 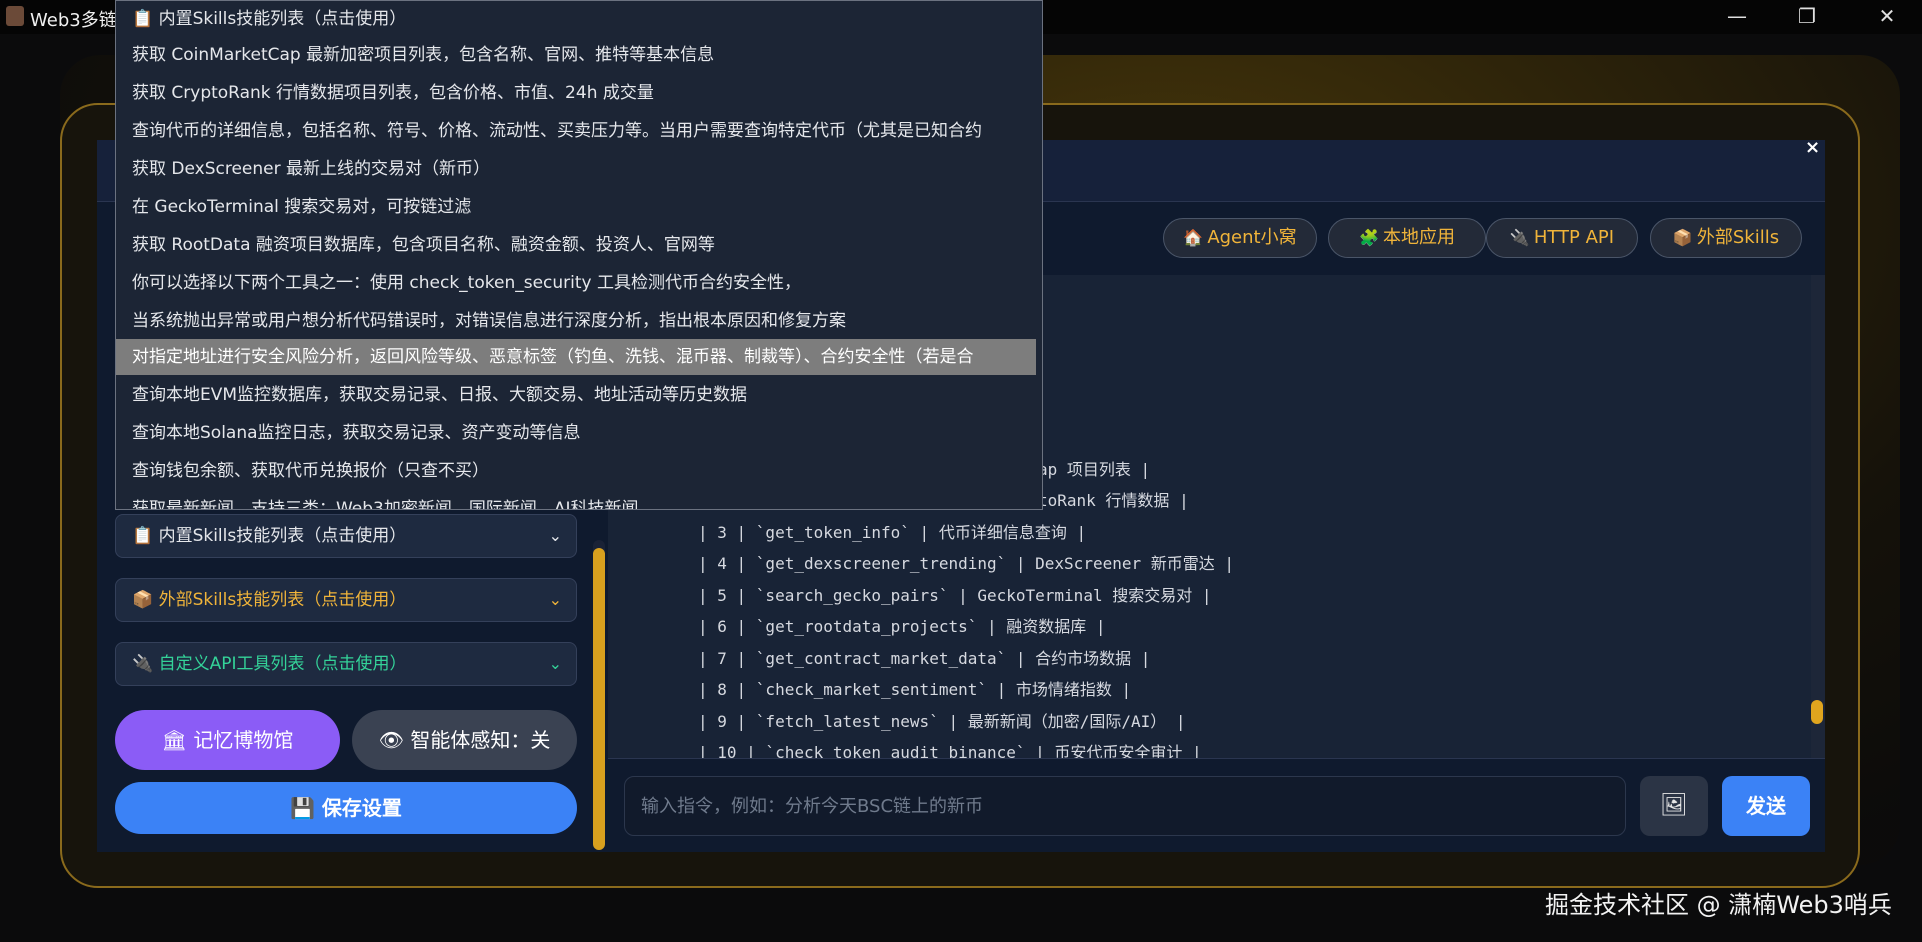 What do you see at coordinates (576, 433) in the screenshot?
I see `dropdown-option: 查询本地Solana监控日志，获取交易记录、资产变动等信息` at bounding box center [576, 433].